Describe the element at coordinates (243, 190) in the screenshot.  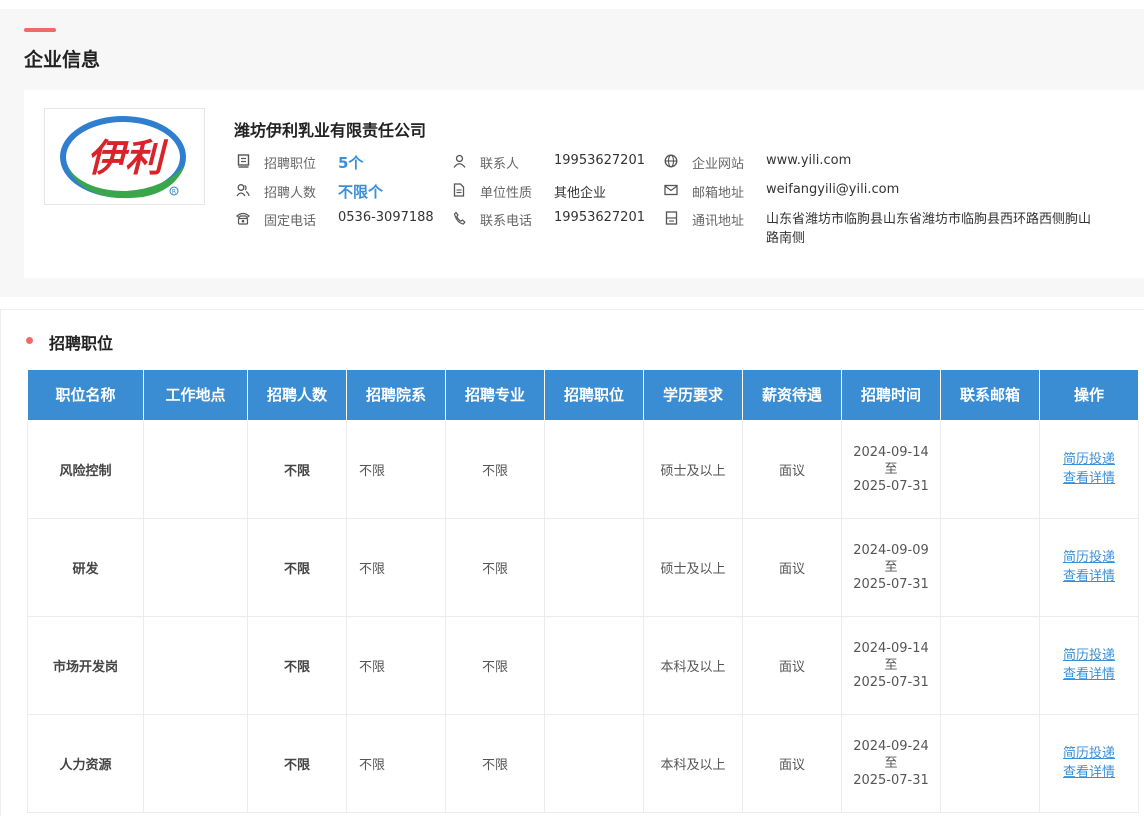
I see `users-icon` at that location.